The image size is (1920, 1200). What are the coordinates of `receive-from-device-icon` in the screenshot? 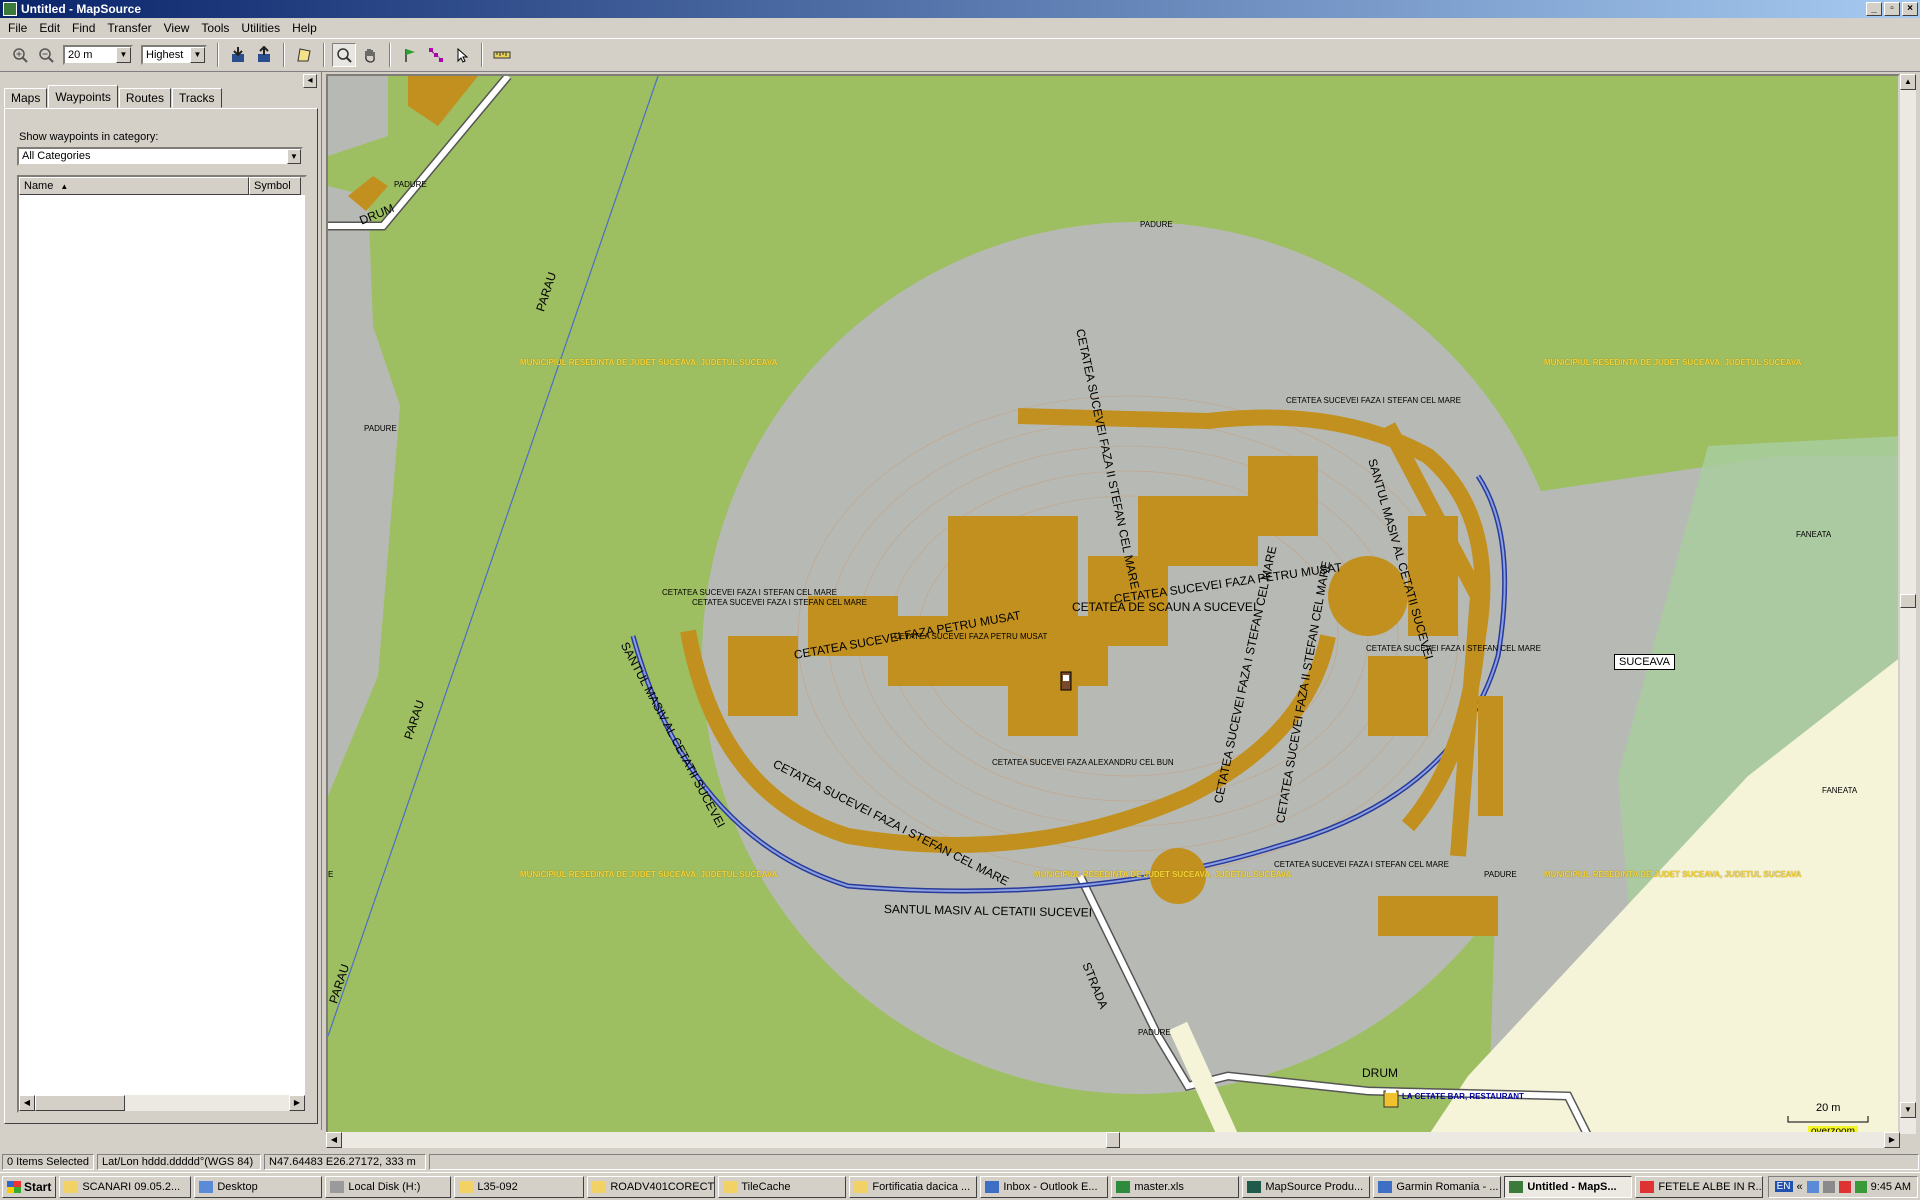 It's located at (238, 54).